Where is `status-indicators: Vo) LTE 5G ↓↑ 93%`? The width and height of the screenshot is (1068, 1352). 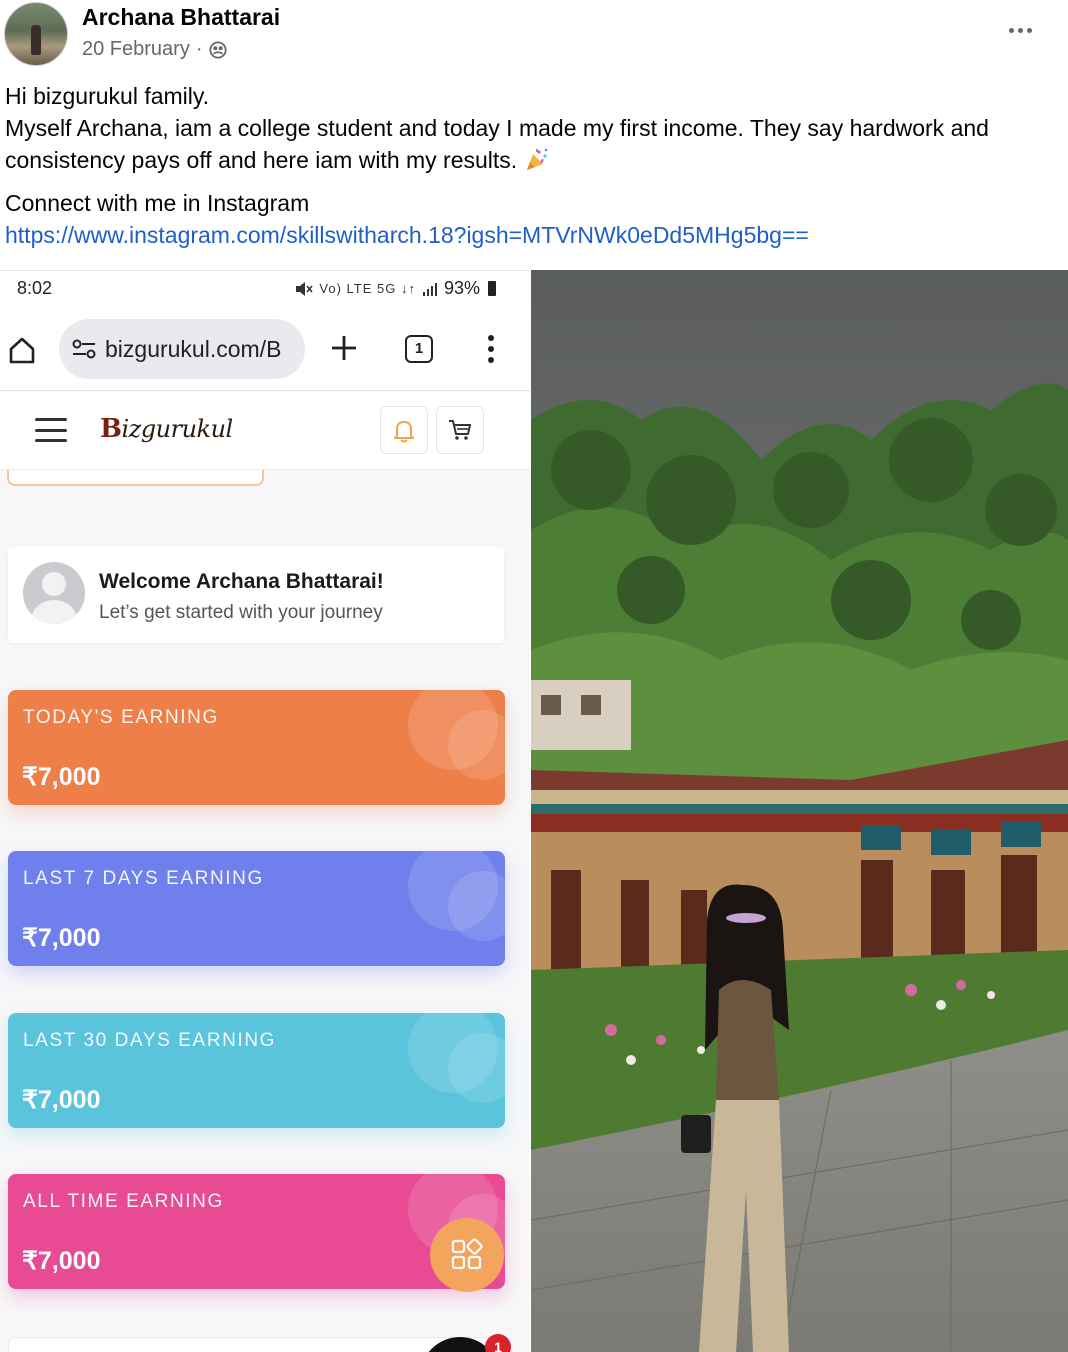
status-indicators: Vo) LTE 5G ↓↑ 93% is located at coordinates (395, 288).